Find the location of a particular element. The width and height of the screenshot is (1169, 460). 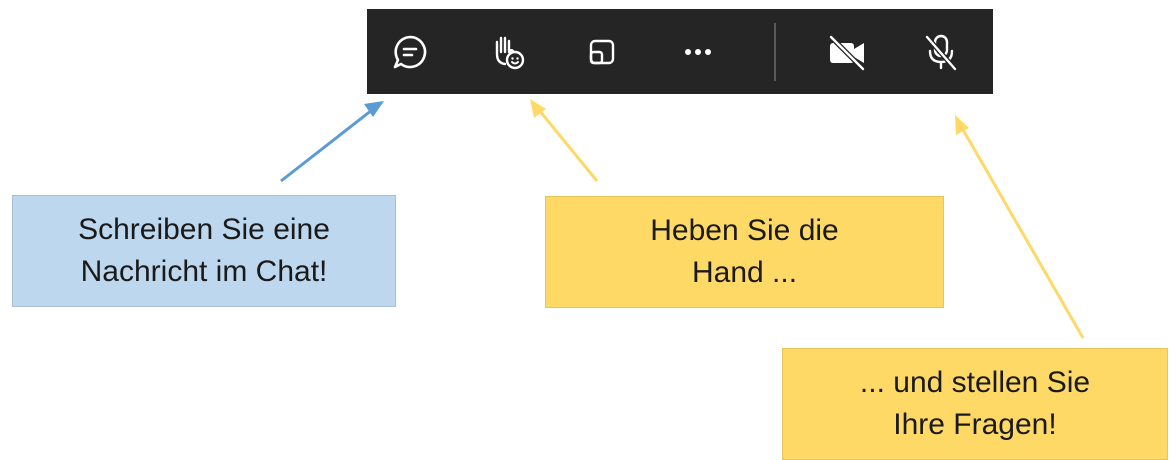

callout-chat: Schreiben Sie eine Nachricht im Chat! is located at coordinates (204, 251).